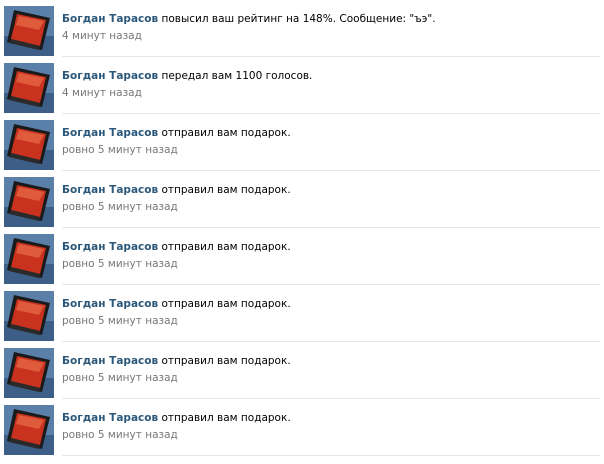 This screenshot has width=604, height=464. What do you see at coordinates (330, 76) in the screenshot?
I see `notification-text: Богдан Тарасов передал вам 1100 голосов.` at bounding box center [330, 76].